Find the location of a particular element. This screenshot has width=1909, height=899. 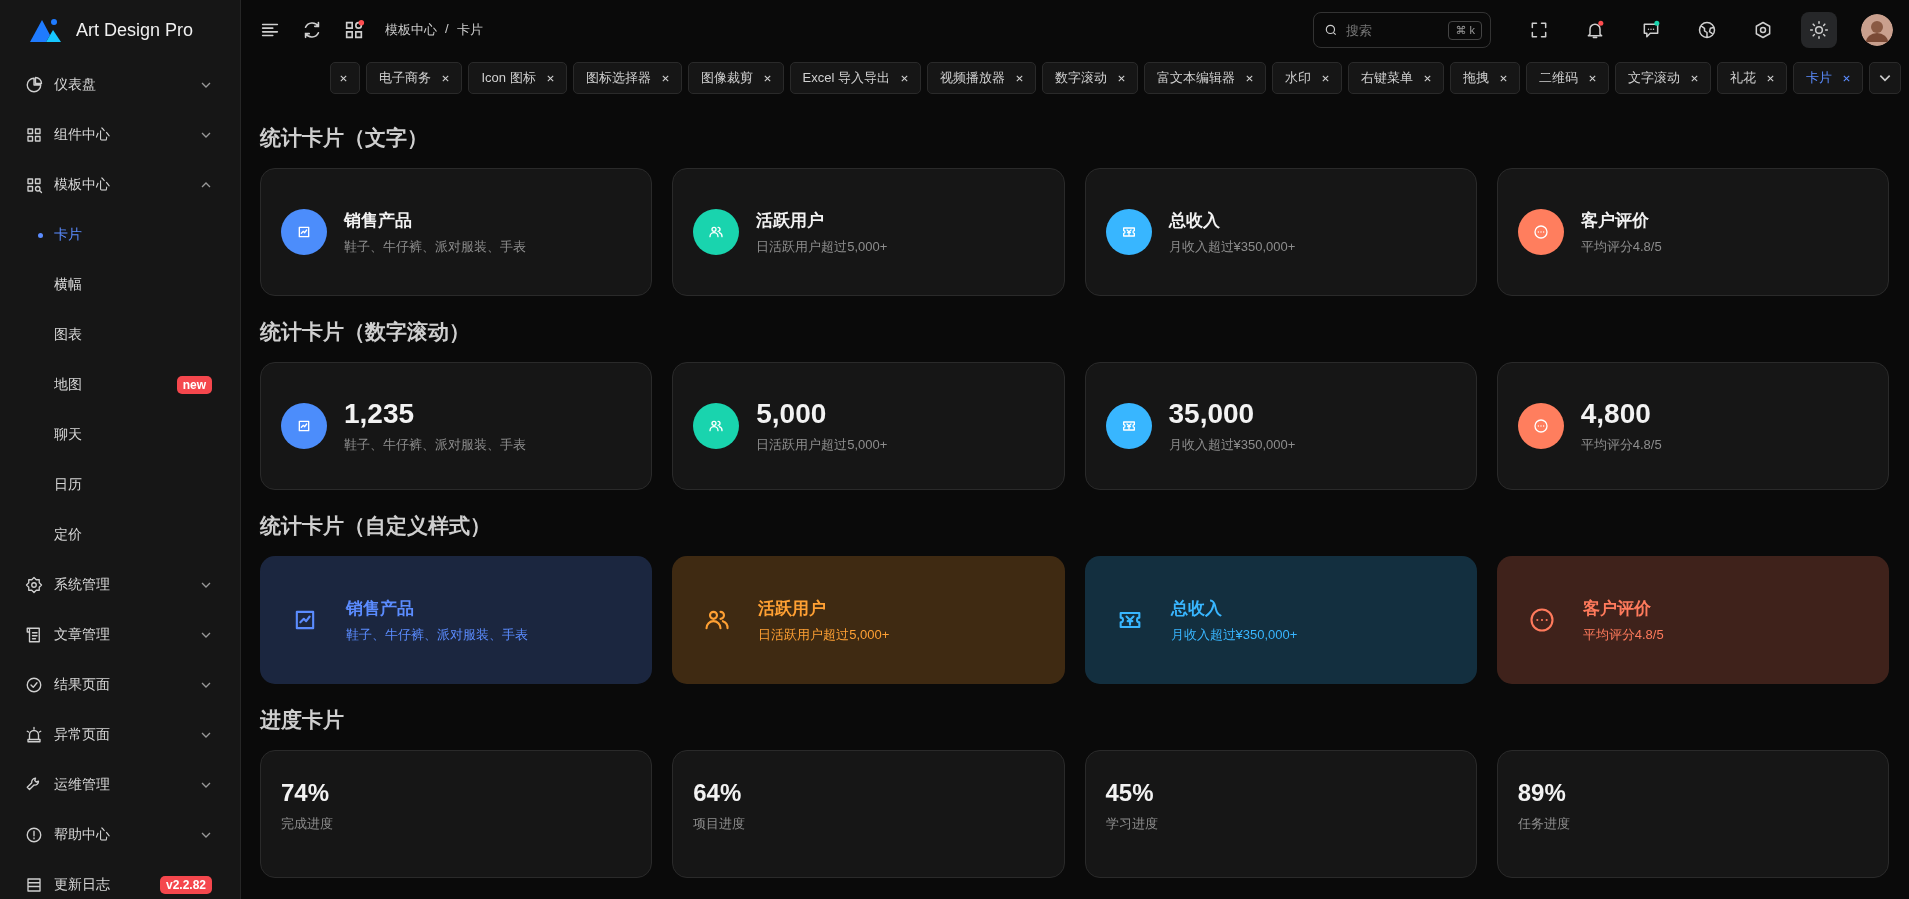

submenu-item: 横幅 is located at coordinates (120, 285).